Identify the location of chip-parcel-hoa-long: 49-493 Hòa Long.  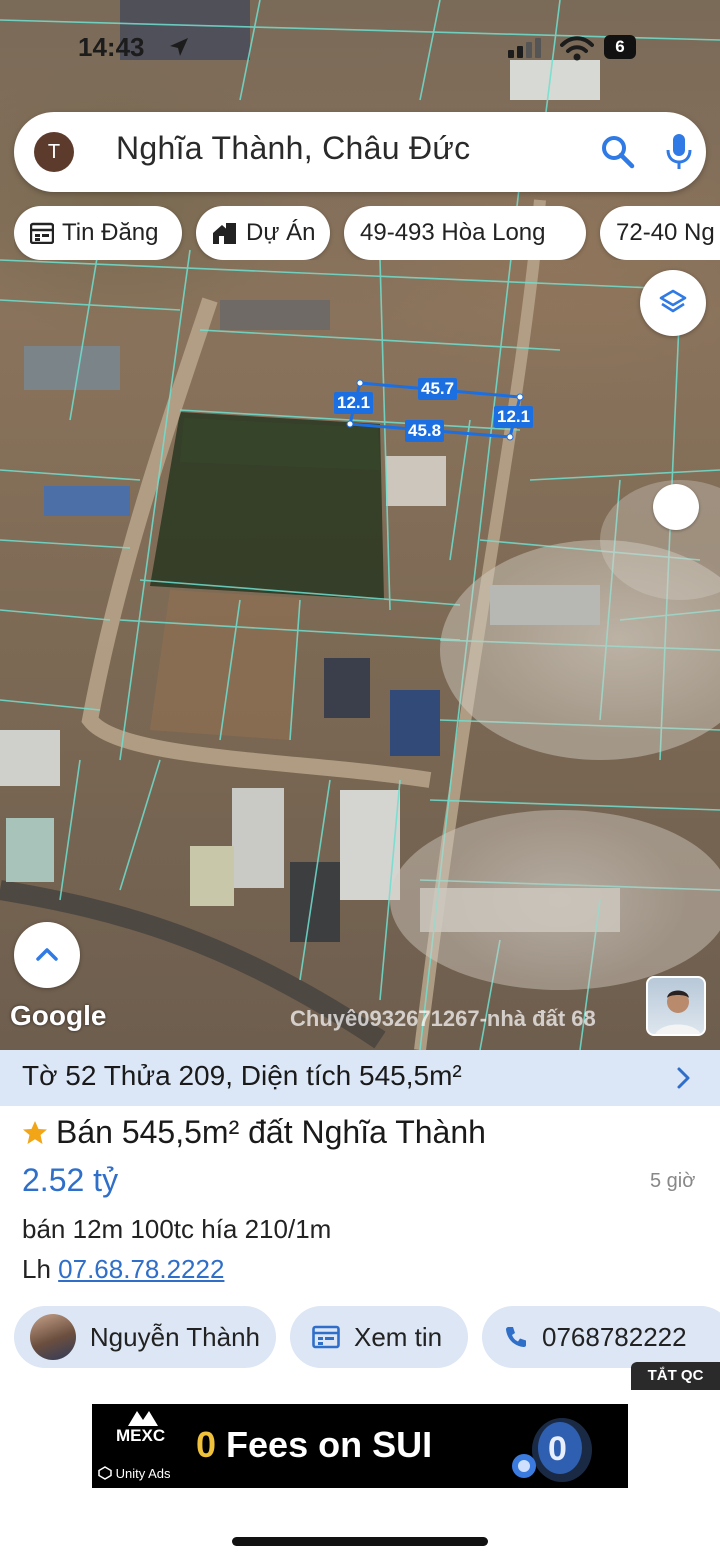
(465, 233).